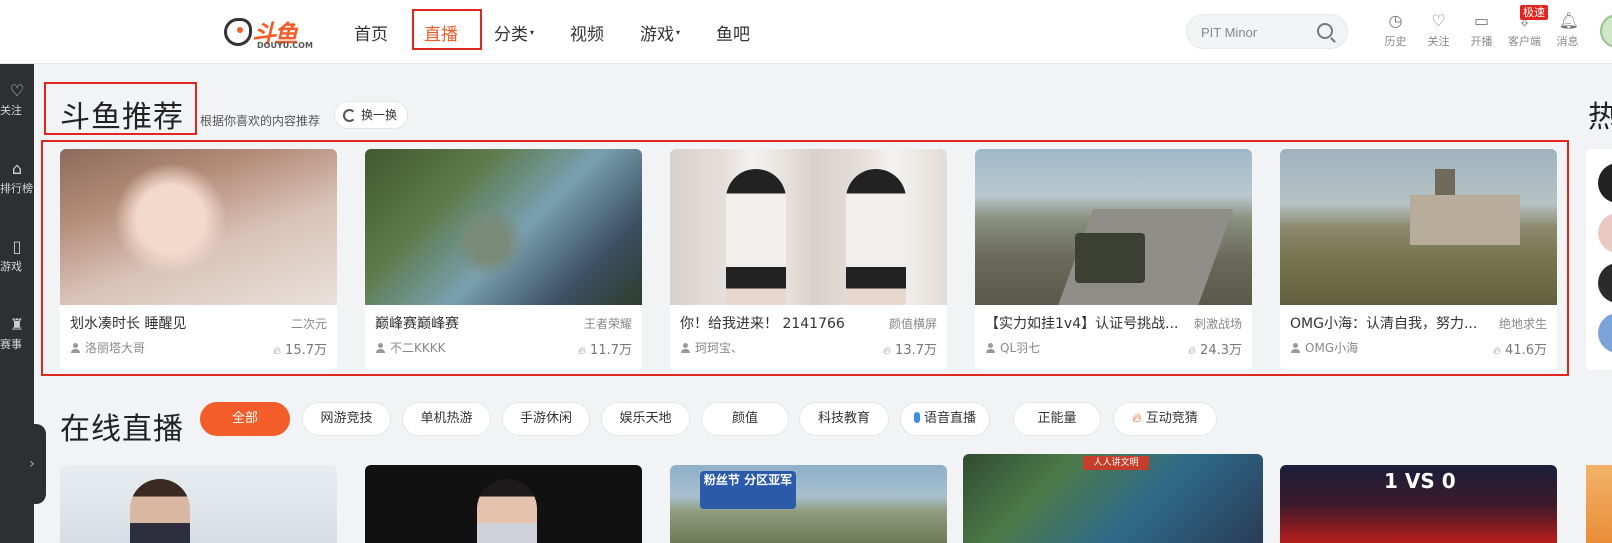 The height and width of the screenshot is (543, 1612). I want to click on messages-button: 🔔︎ 消息, so click(1567, 33).